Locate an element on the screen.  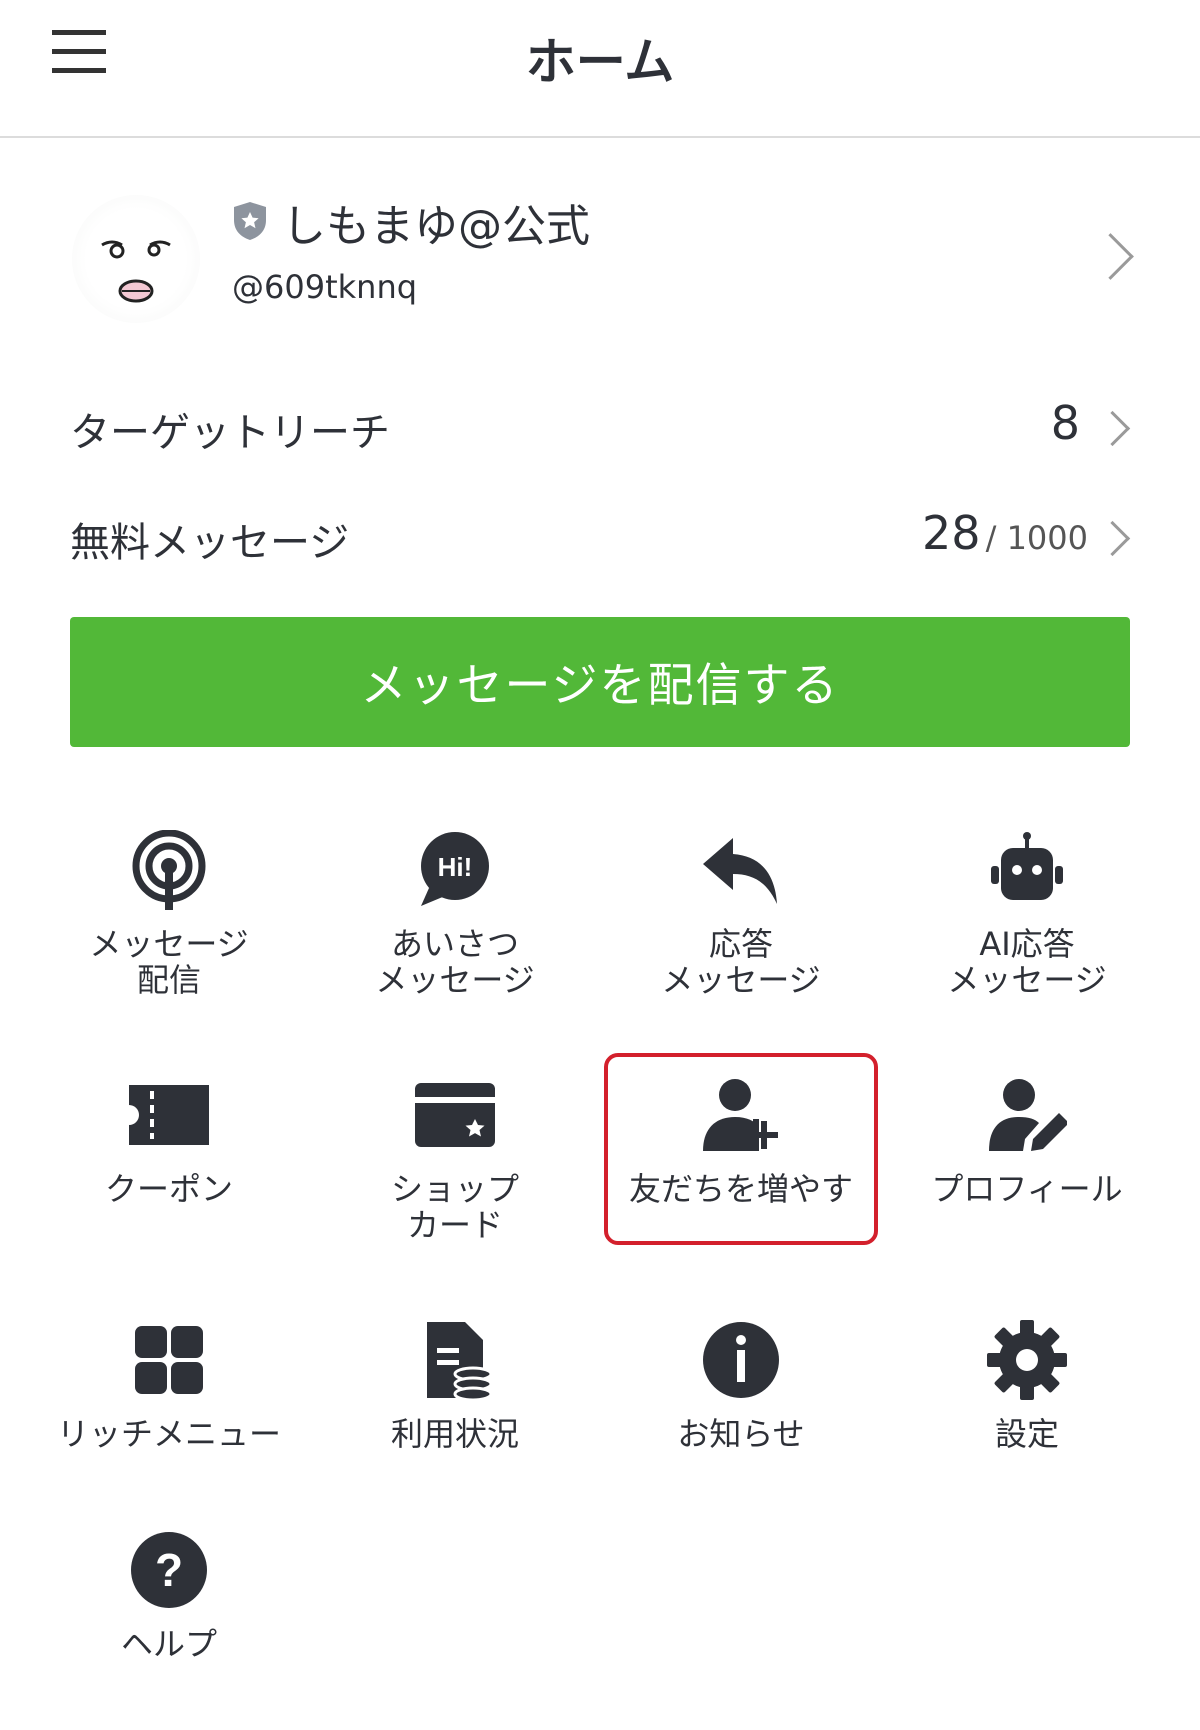
menu-item-profile: プロフィール is located at coordinates (1027, 1175).